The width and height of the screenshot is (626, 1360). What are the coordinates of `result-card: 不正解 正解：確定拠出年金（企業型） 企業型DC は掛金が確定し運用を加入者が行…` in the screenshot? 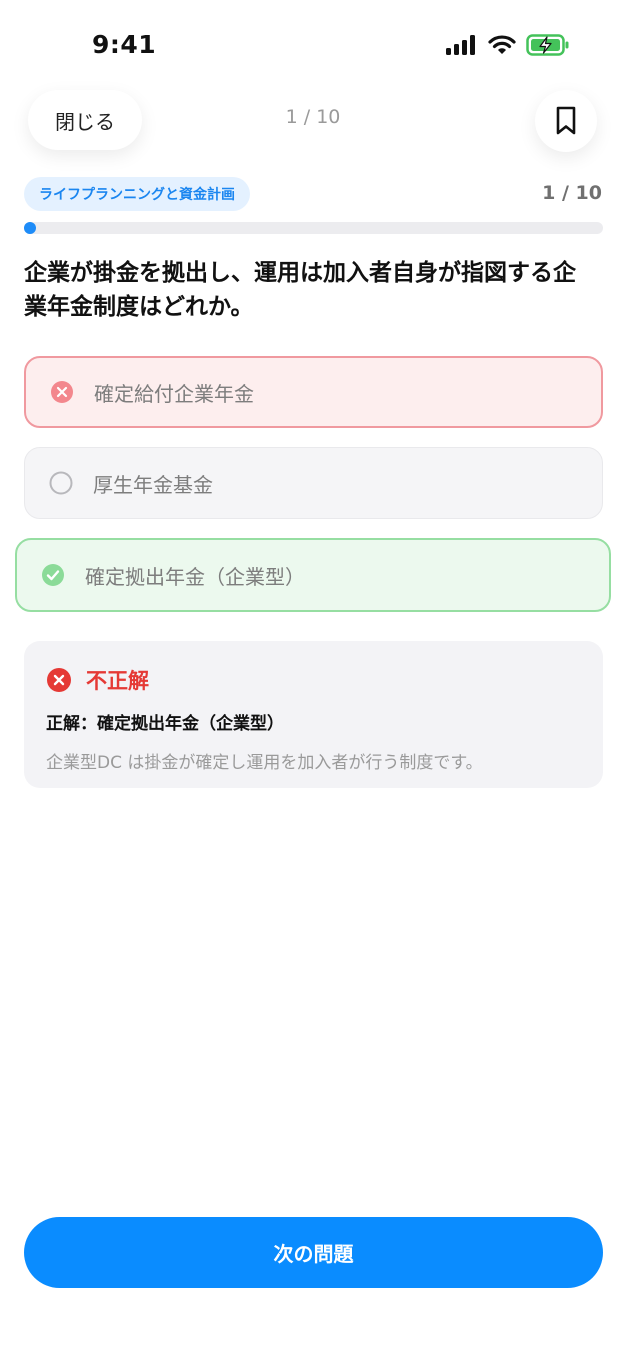 It's located at (313, 714).